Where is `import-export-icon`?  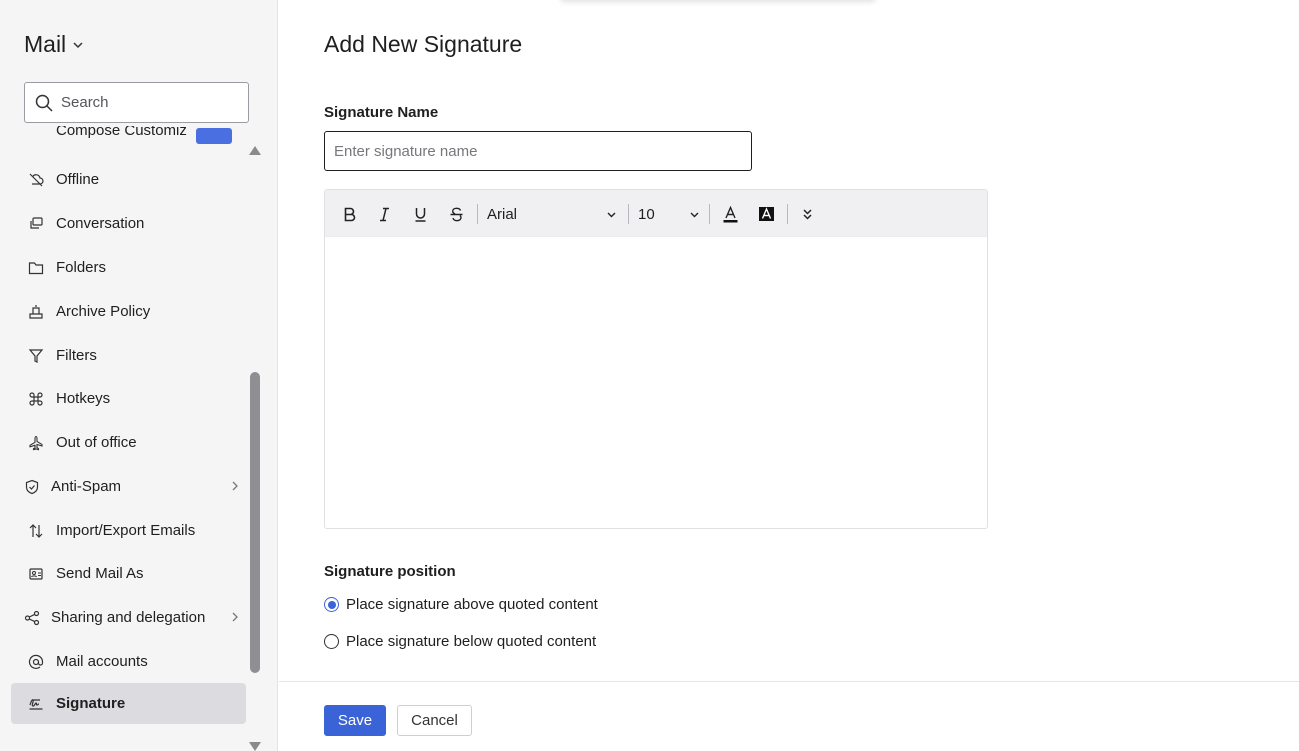 import-export-icon is located at coordinates (36, 531).